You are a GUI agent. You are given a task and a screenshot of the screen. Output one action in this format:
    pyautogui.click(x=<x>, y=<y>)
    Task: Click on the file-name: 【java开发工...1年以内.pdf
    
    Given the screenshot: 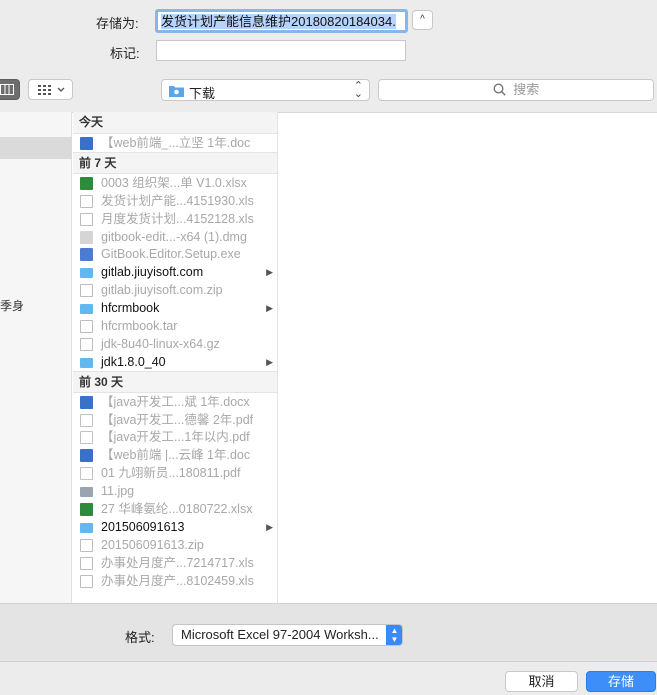 What is the action you would take?
    pyautogui.click(x=175, y=437)
    